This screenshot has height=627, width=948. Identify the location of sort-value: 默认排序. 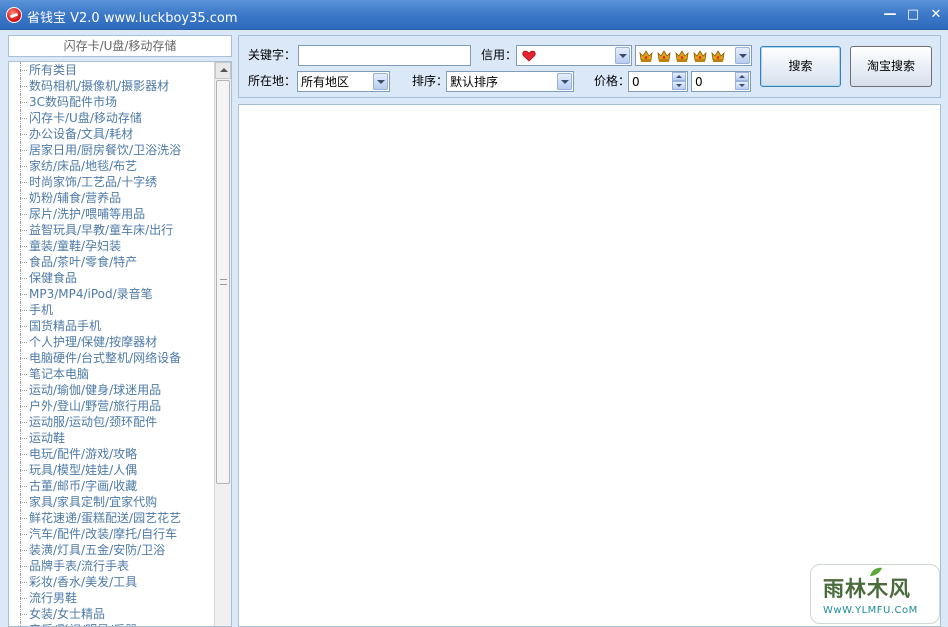
(474, 82).